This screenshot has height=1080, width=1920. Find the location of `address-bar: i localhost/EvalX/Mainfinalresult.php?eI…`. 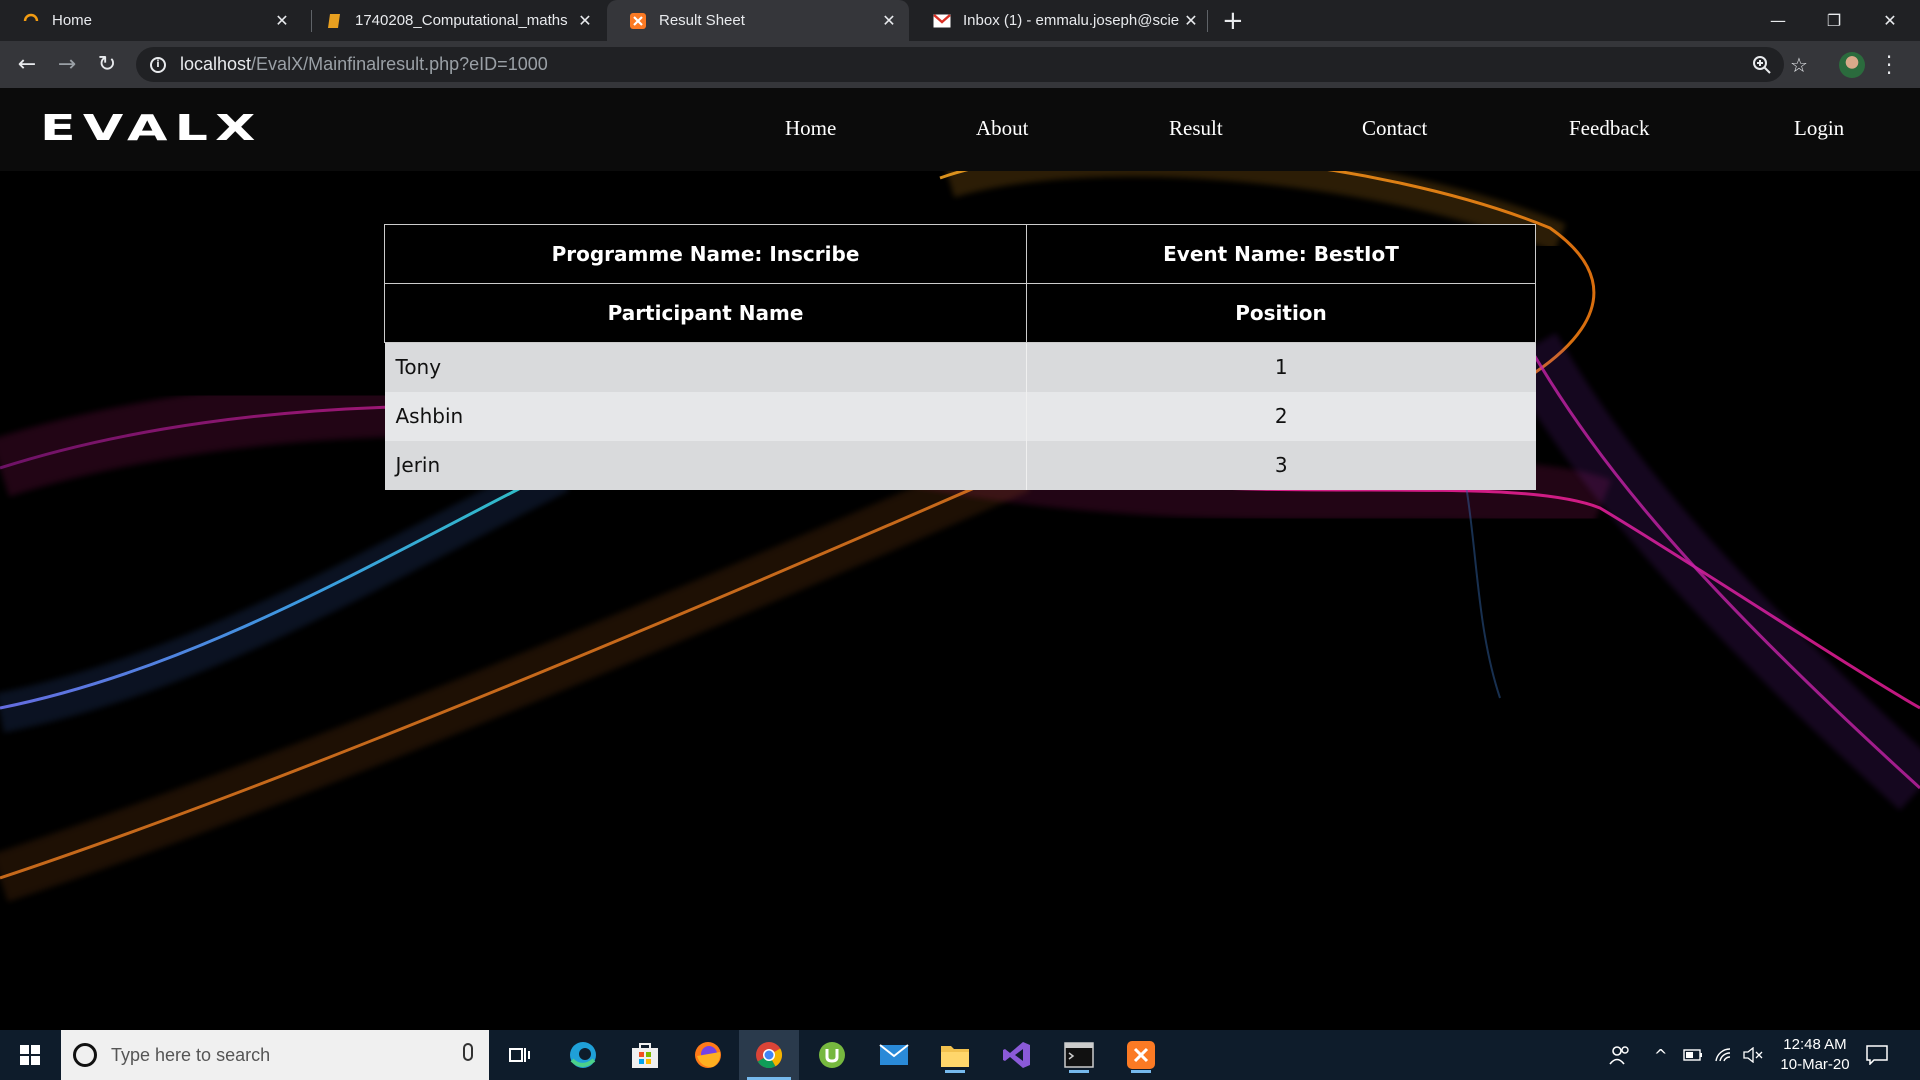

address-bar: i localhost/EvalX/Mainfinalresult.php?eI… is located at coordinates (972, 64).